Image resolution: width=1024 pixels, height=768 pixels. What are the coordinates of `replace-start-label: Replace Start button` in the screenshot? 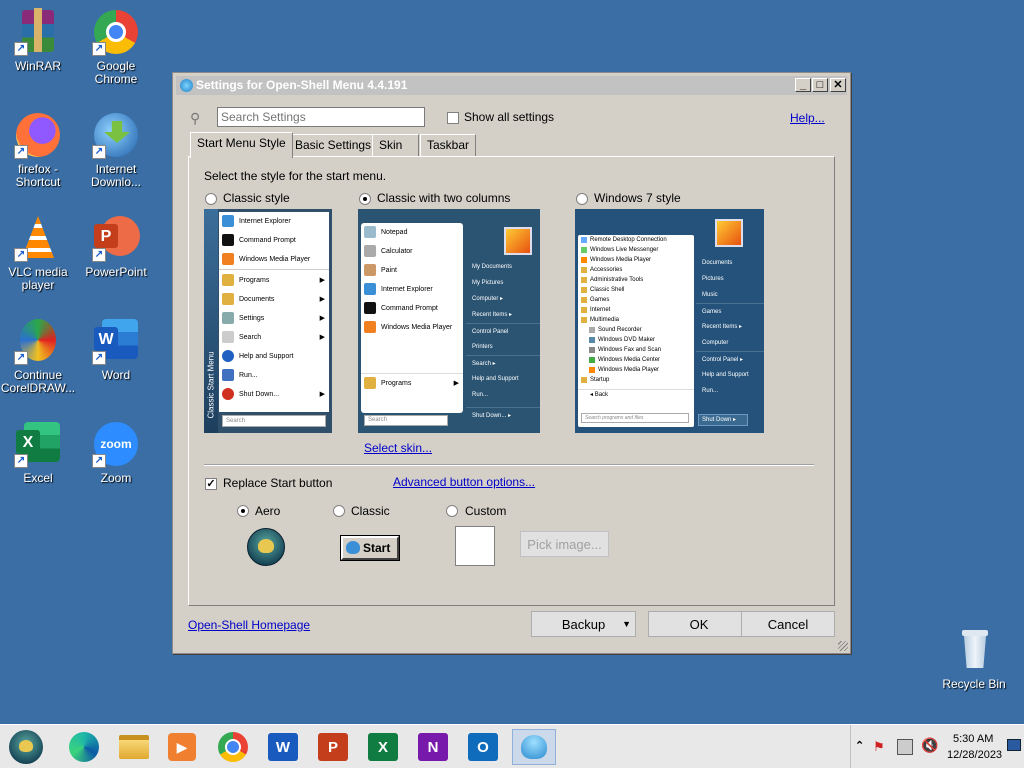 It's located at (278, 483).